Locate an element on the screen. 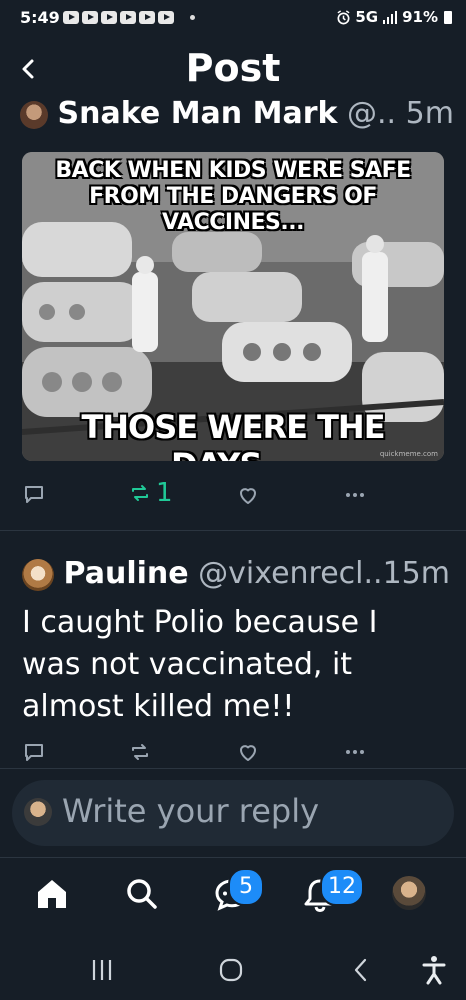 This screenshot has height=1000, width=466. repost-button is located at coordinates (140, 754).